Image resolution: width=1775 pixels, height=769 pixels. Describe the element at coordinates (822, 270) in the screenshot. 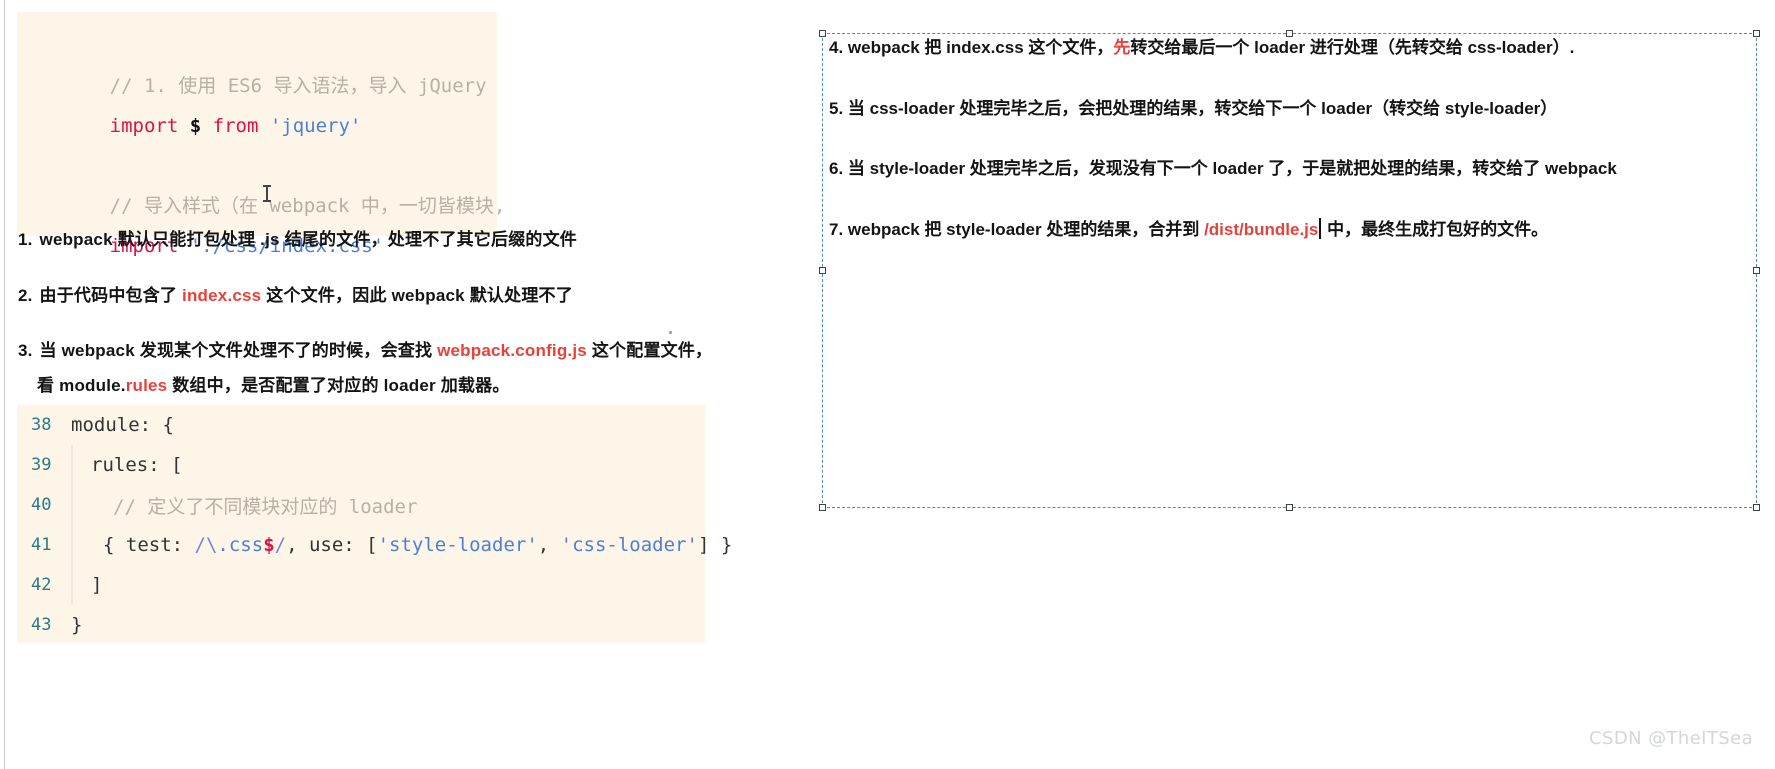

I see `resize-handle-middle-left` at that location.